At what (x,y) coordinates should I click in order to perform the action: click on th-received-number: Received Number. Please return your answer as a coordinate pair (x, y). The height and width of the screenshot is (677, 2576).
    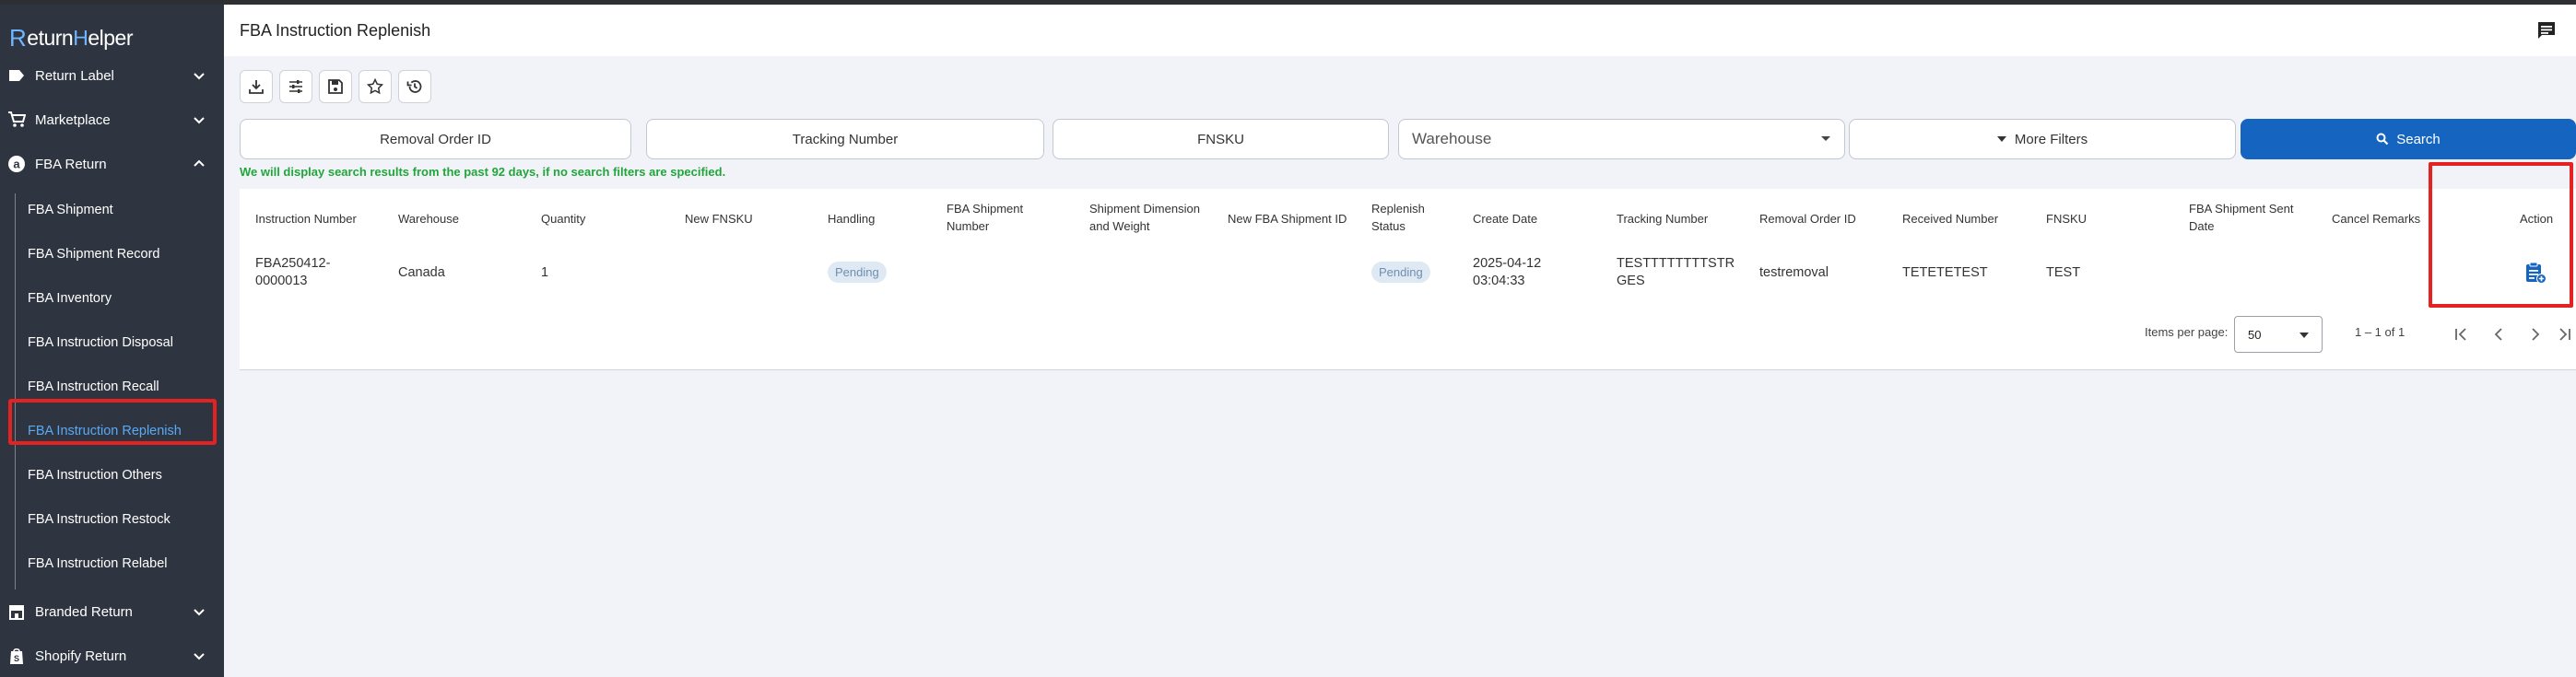
    Looking at the image, I should click on (1950, 219).